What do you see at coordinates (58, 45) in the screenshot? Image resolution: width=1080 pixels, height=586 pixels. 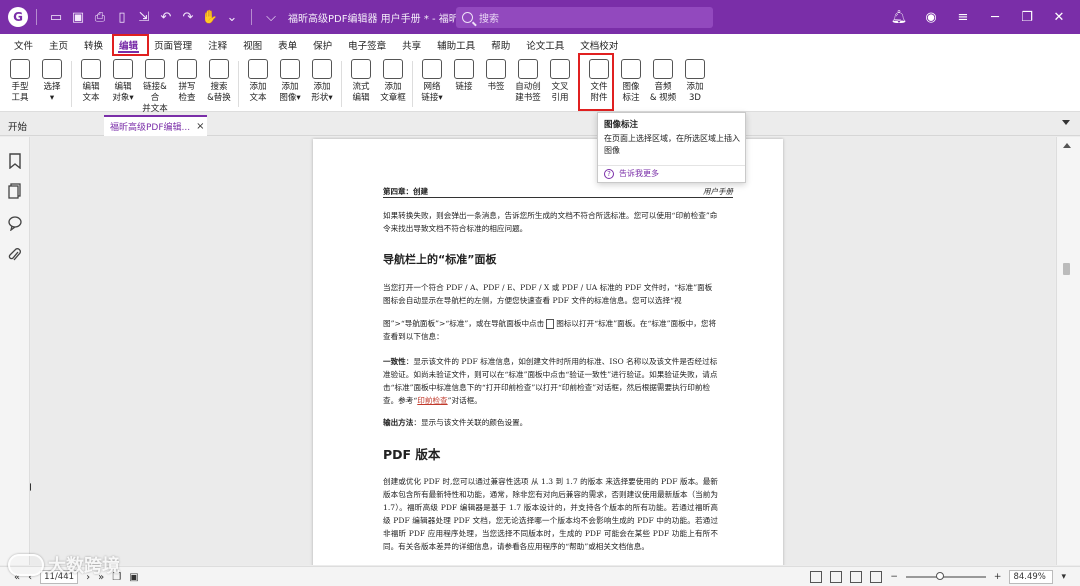 I see `tab-1: 主页` at bounding box center [58, 45].